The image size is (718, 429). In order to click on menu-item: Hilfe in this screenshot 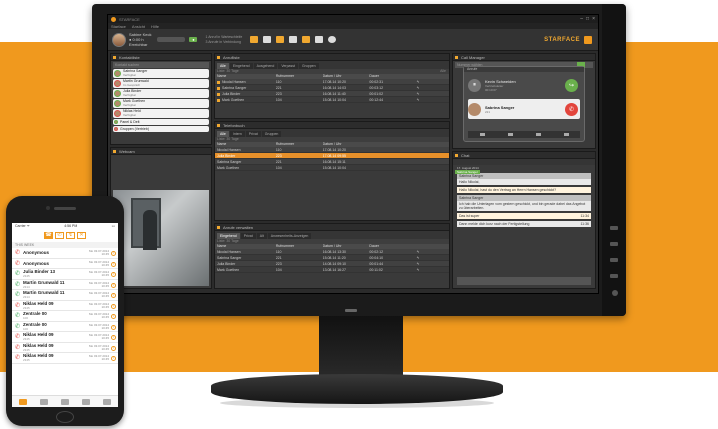, I will do `click(155, 26)`.